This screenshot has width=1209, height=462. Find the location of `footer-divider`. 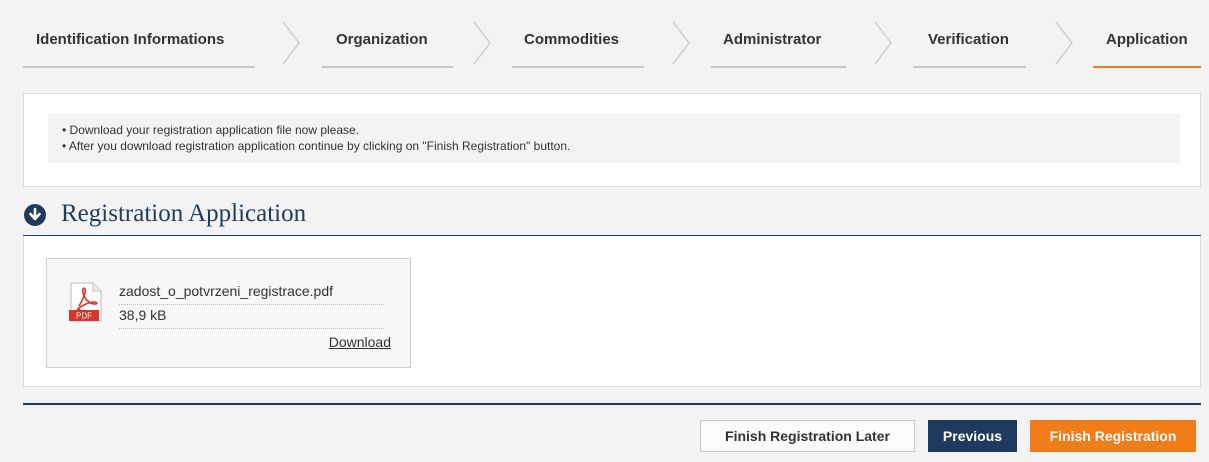

footer-divider is located at coordinates (612, 404).